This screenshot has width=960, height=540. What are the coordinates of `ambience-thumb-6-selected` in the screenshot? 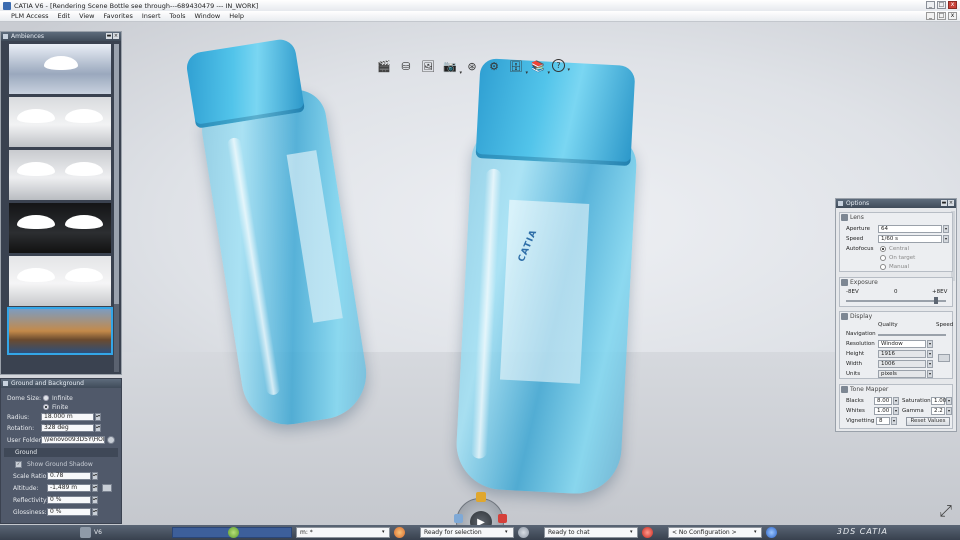 It's located at (60, 331).